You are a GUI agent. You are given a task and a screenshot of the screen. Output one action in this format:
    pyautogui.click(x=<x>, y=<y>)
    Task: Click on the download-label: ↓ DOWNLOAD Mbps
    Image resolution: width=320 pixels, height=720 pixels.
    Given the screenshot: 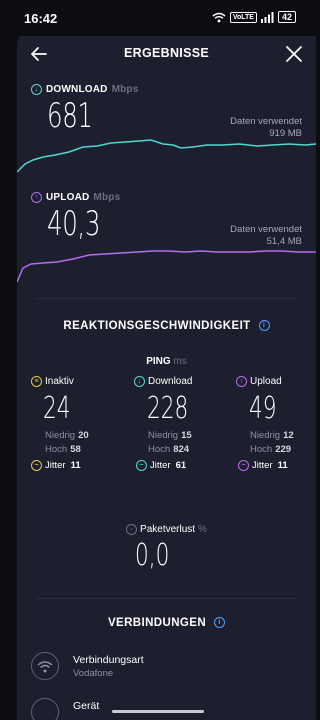 What is the action you would take?
    pyautogui.click(x=85, y=89)
    